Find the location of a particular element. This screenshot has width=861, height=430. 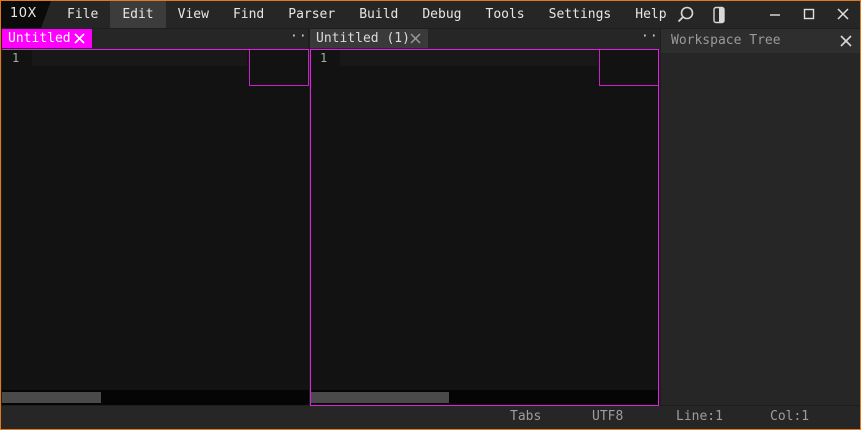

left-tab-strip: Untitled ··· is located at coordinates (158, 39).